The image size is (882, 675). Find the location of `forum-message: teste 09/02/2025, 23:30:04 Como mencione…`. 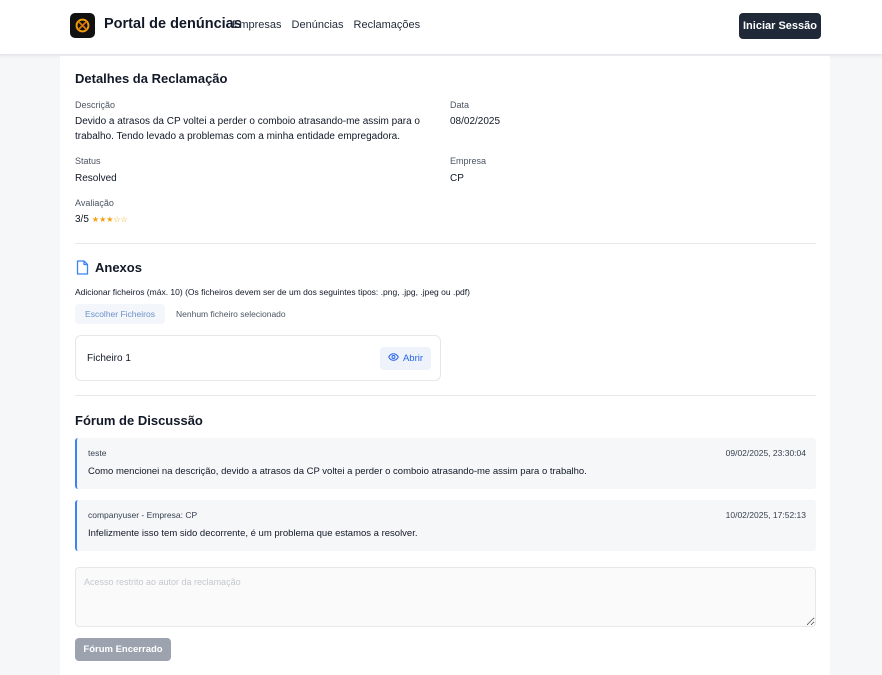

forum-message: teste 09/02/2025, 23:30:04 Como mencione… is located at coordinates (445, 463).